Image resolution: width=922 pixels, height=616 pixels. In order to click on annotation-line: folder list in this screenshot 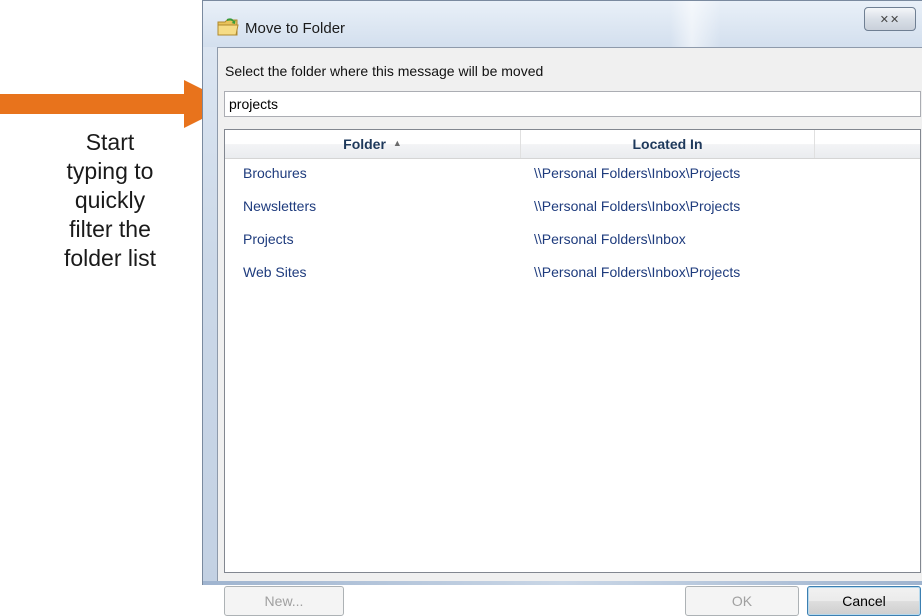, I will do `click(110, 258)`.